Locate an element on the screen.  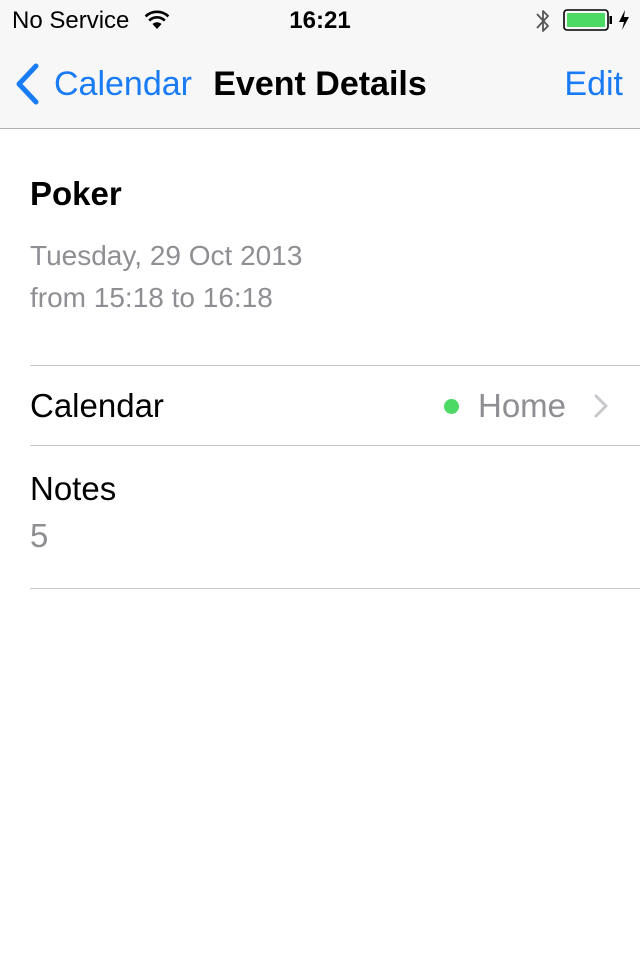
event-time-range: from 15:18 to 16:18 is located at coordinates (151, 297).